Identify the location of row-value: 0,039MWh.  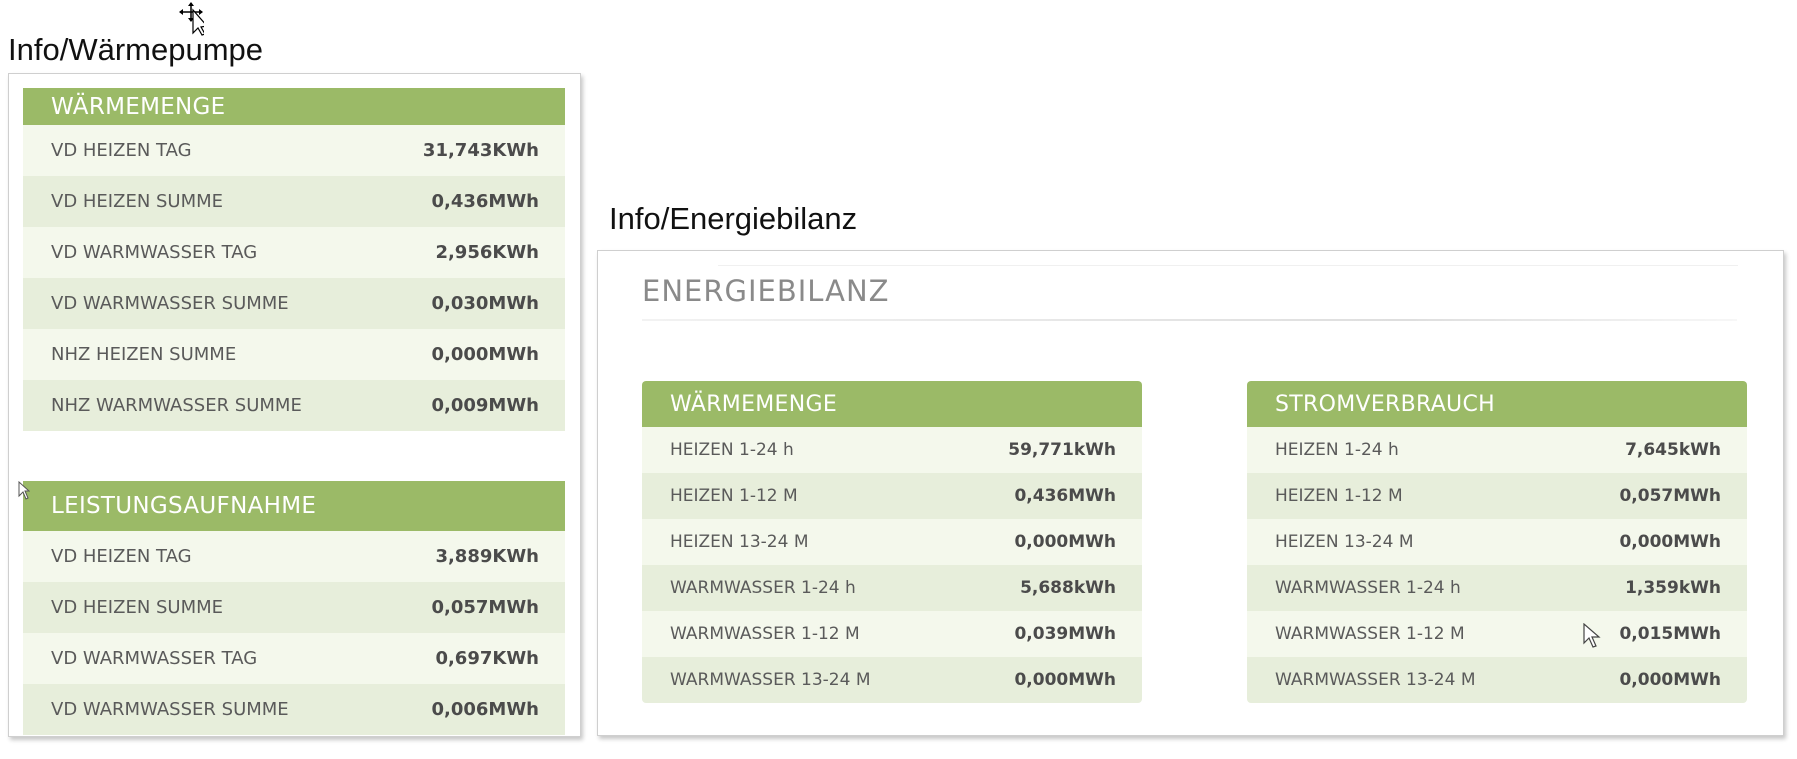
(1065, 634).